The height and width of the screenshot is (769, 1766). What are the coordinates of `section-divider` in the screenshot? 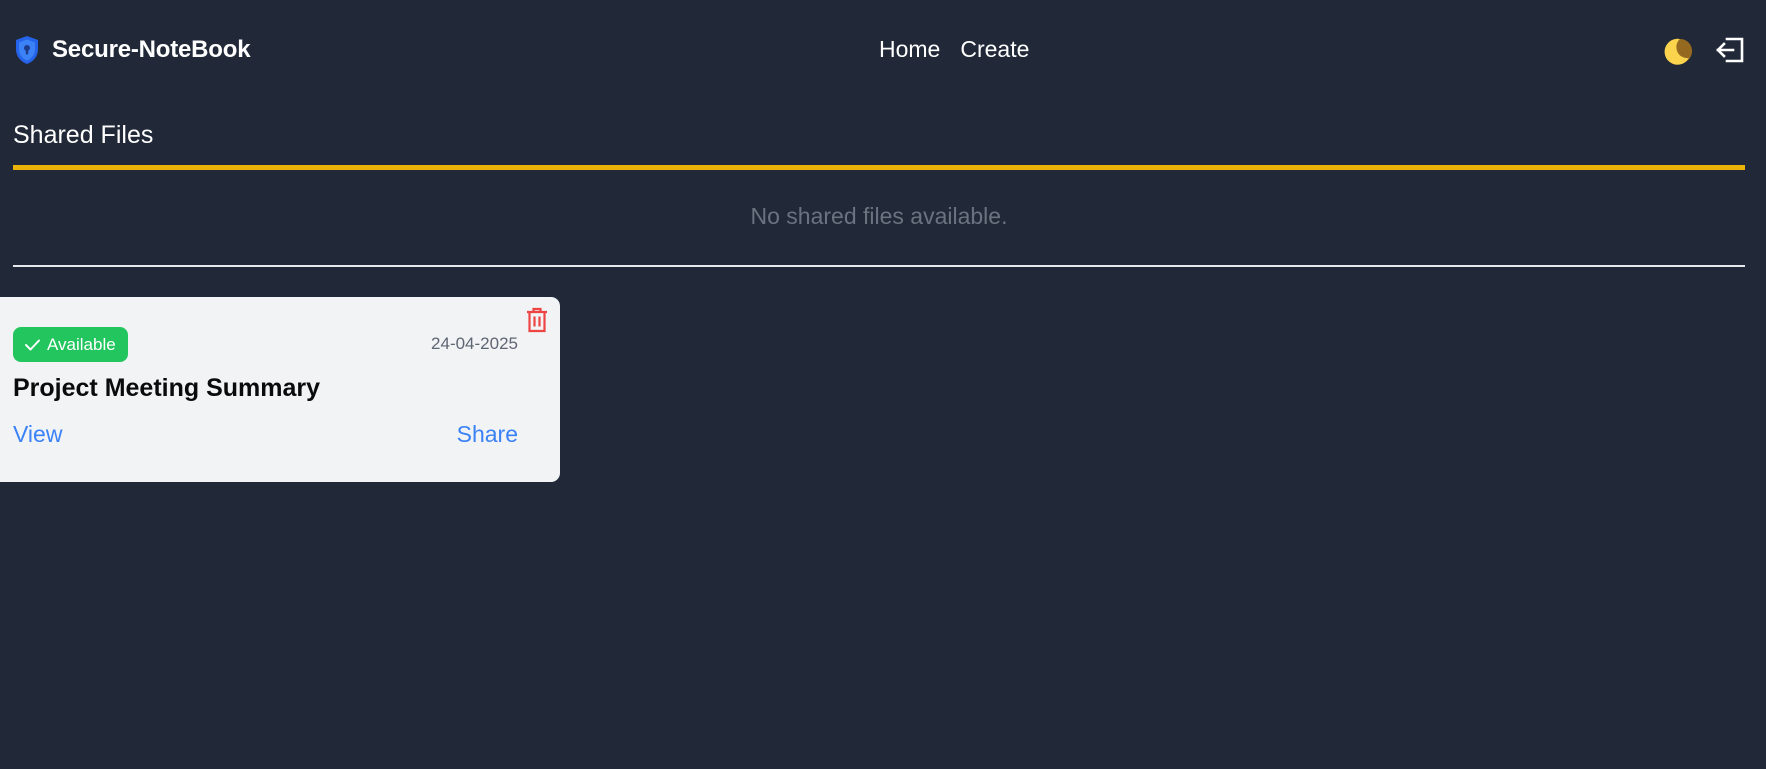 It's located at (879, 266).